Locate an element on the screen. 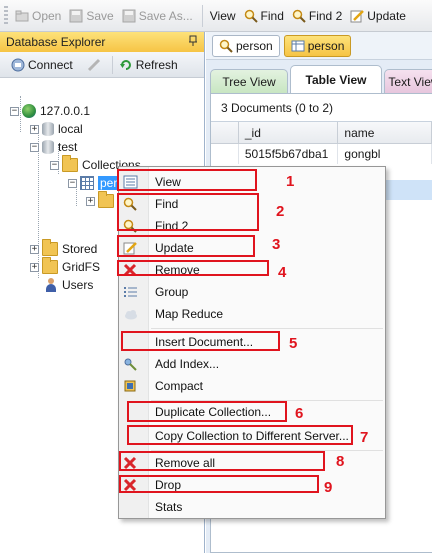 This screenshot has height=553, width=432. pin-icon is located at coordinates (193, 42).